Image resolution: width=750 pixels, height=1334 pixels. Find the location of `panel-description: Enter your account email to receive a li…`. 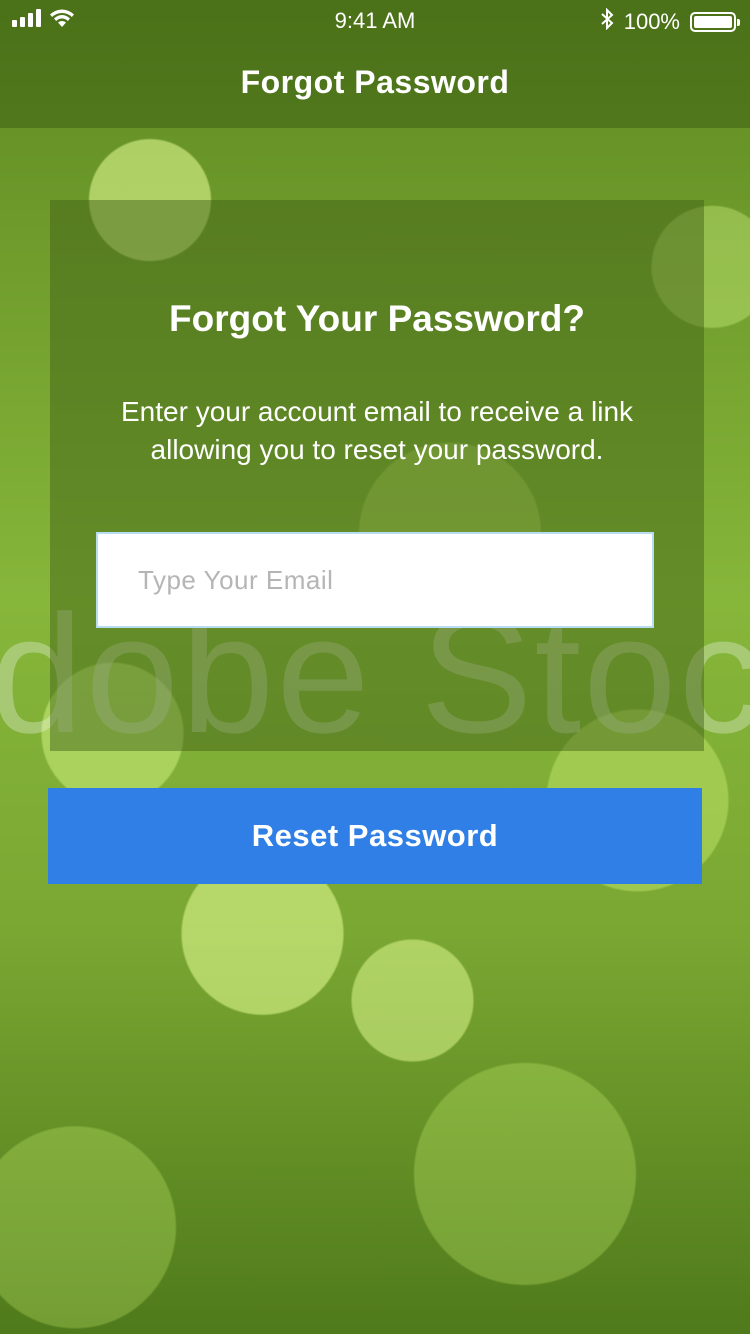

panel-description: Enter your account email to receive a li… is located at coordinates (377, 430).